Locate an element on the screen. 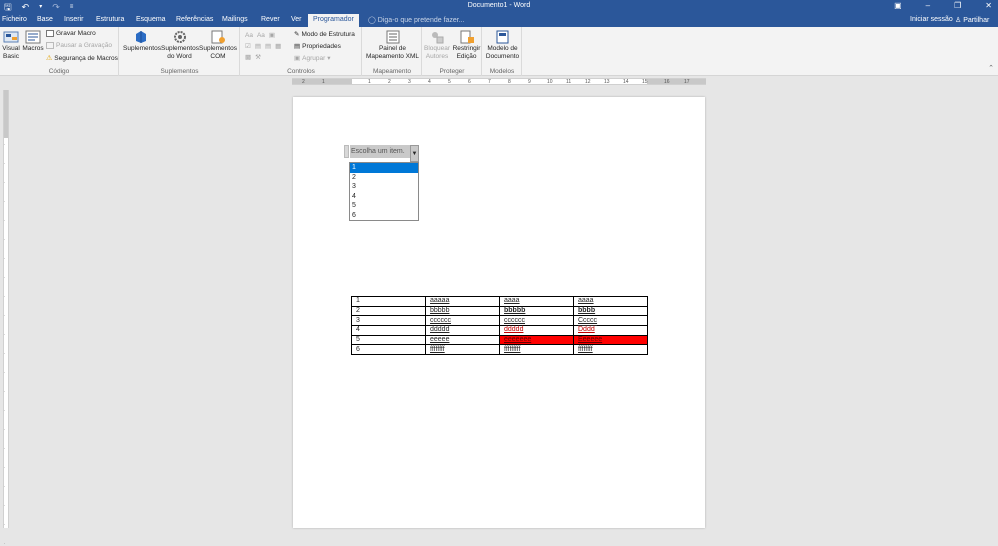 This screenshot has width=998, height=546. addins-label: Suplementos is located at coordinates (142, 48).